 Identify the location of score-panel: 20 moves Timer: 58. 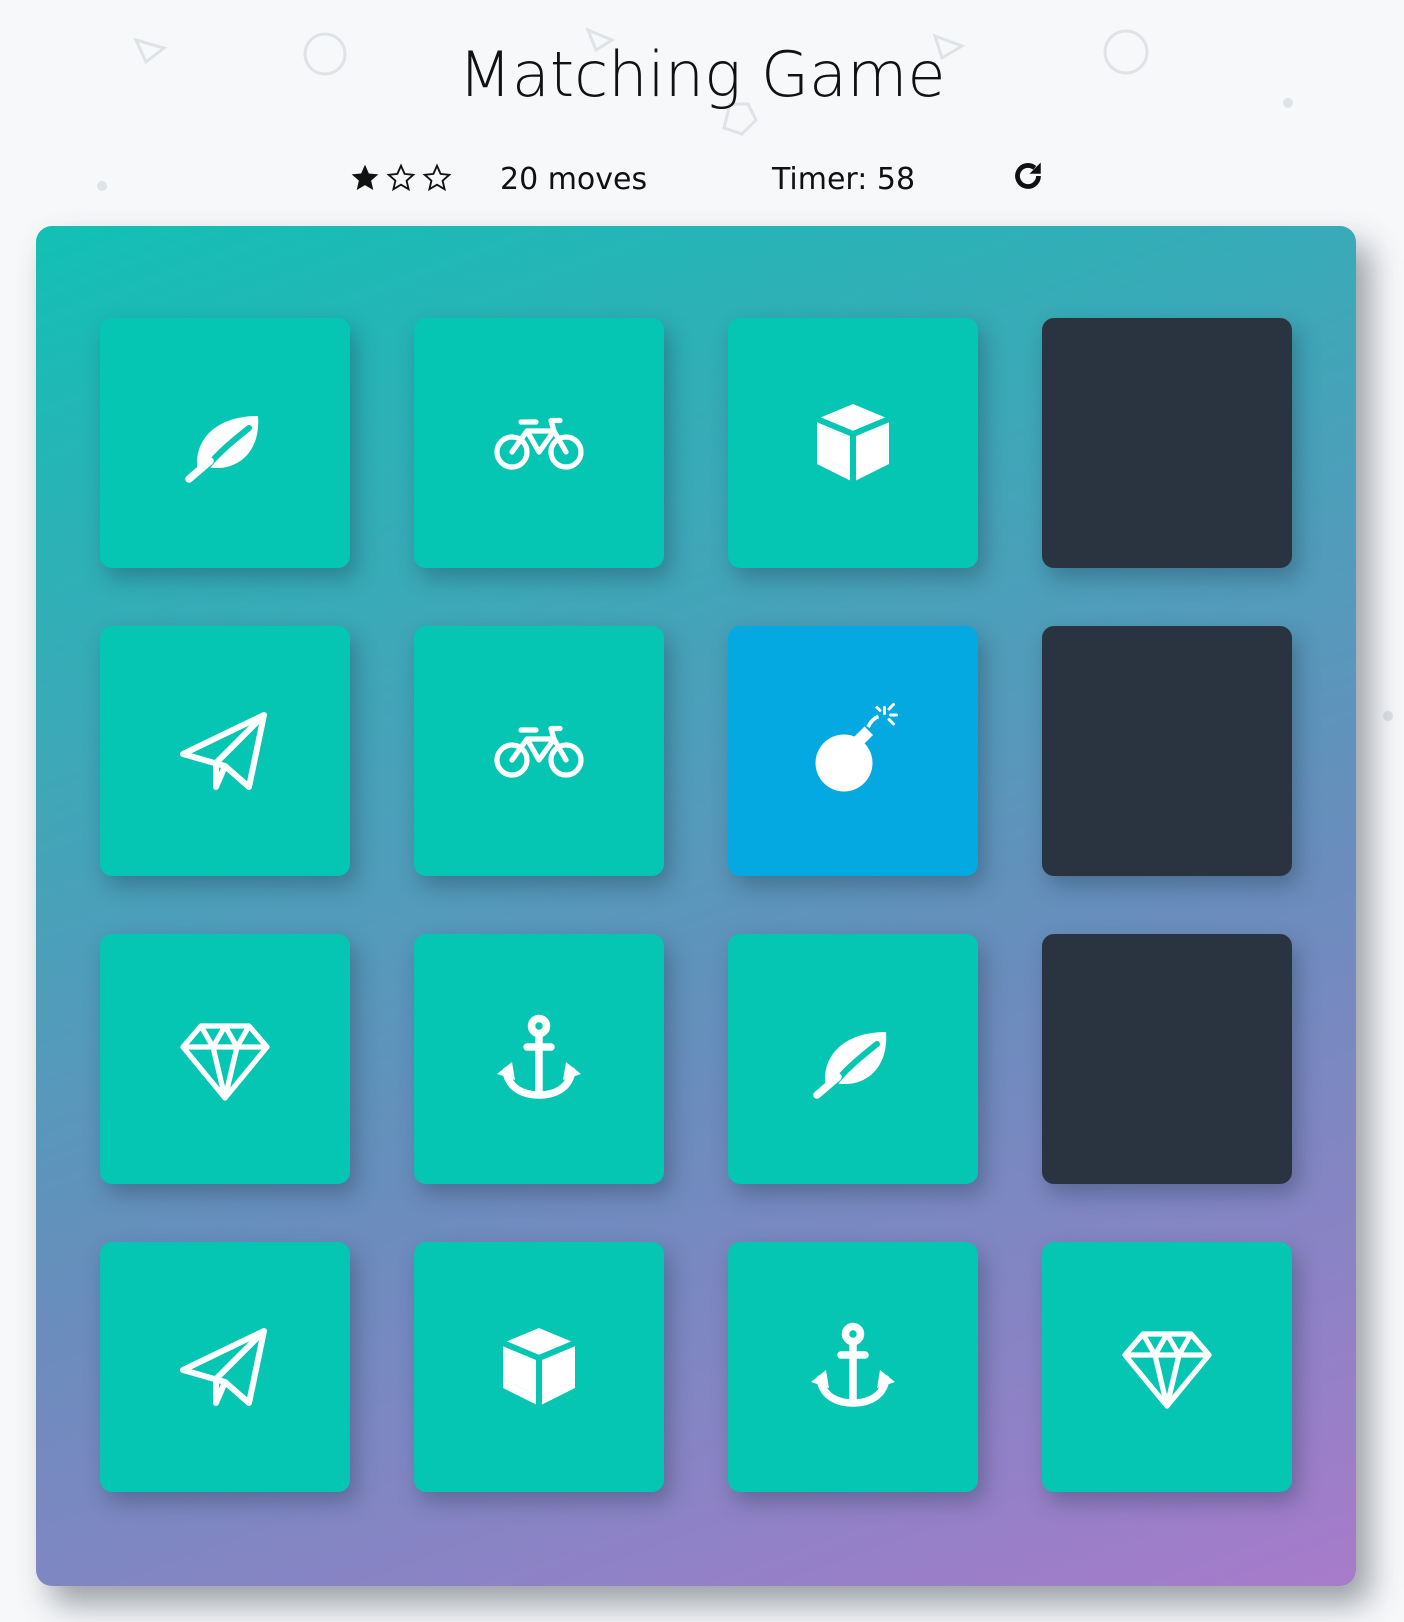
(702, 182).